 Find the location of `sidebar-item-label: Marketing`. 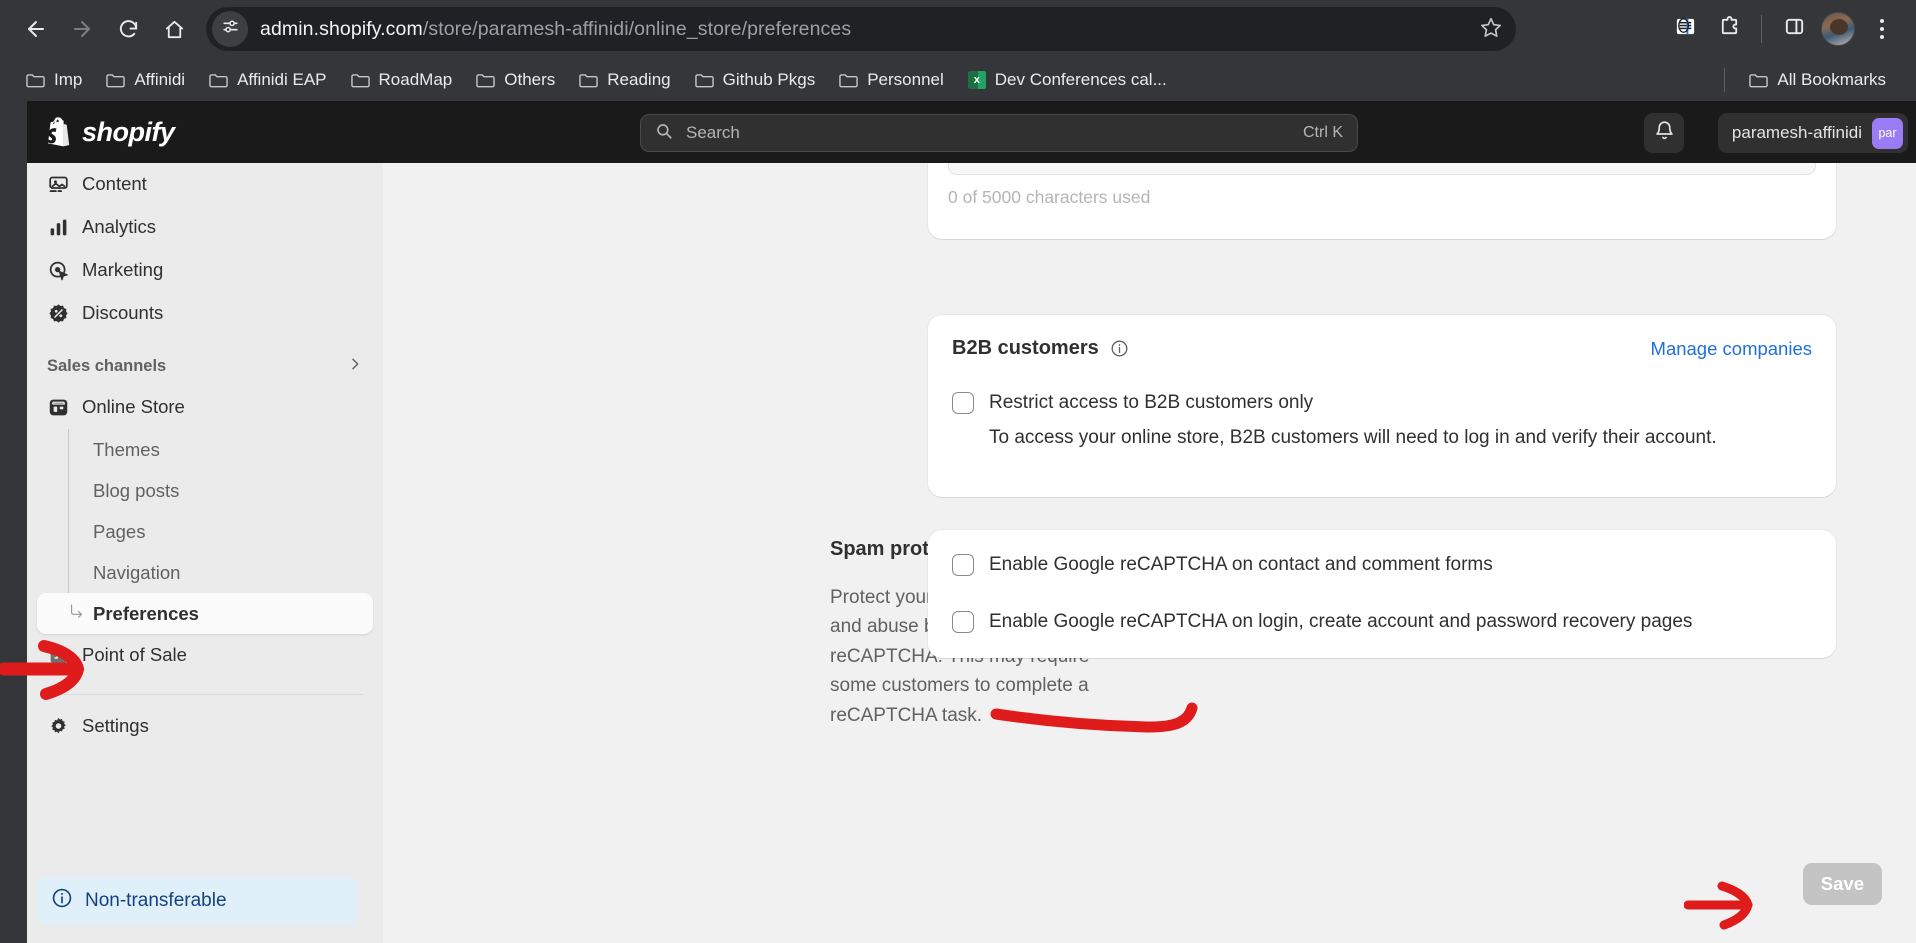

sidebar-item-label: Marketing is located at coordinates (123, 269).